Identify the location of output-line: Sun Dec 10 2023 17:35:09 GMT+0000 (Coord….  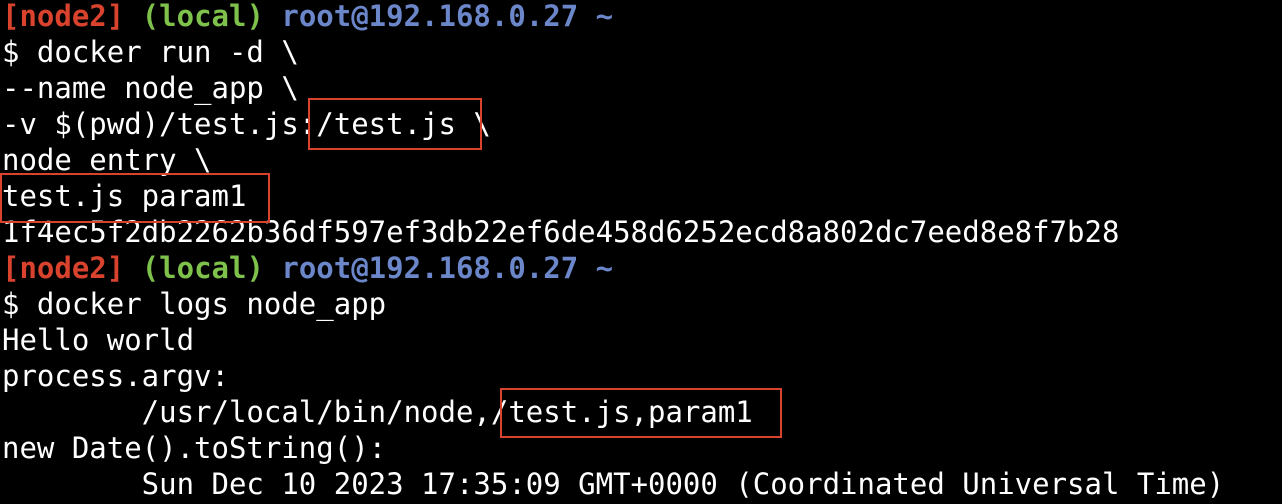
(613, 484).